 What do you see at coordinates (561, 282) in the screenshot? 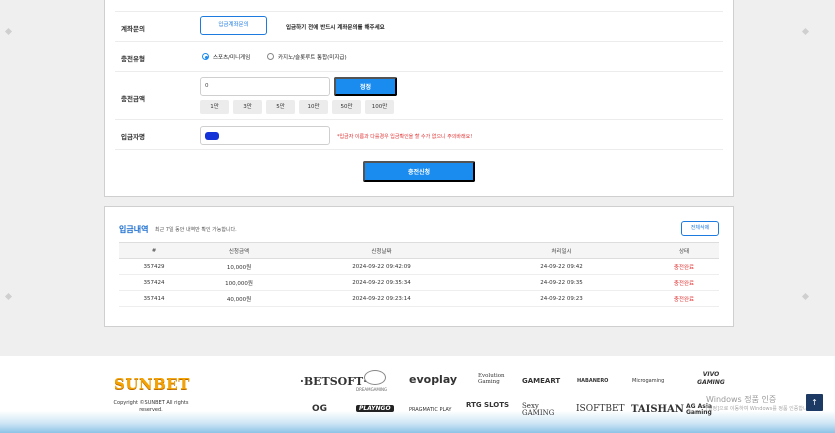
I see `cell-processed-date: 24-09-22 09:35` at bounding box center [561, 282].